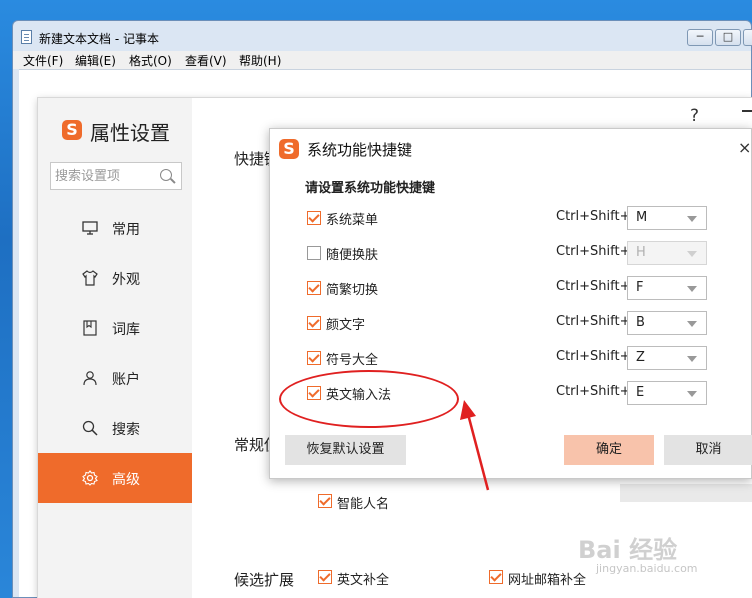  I want to click on shirt-icon, so click(90, 278).